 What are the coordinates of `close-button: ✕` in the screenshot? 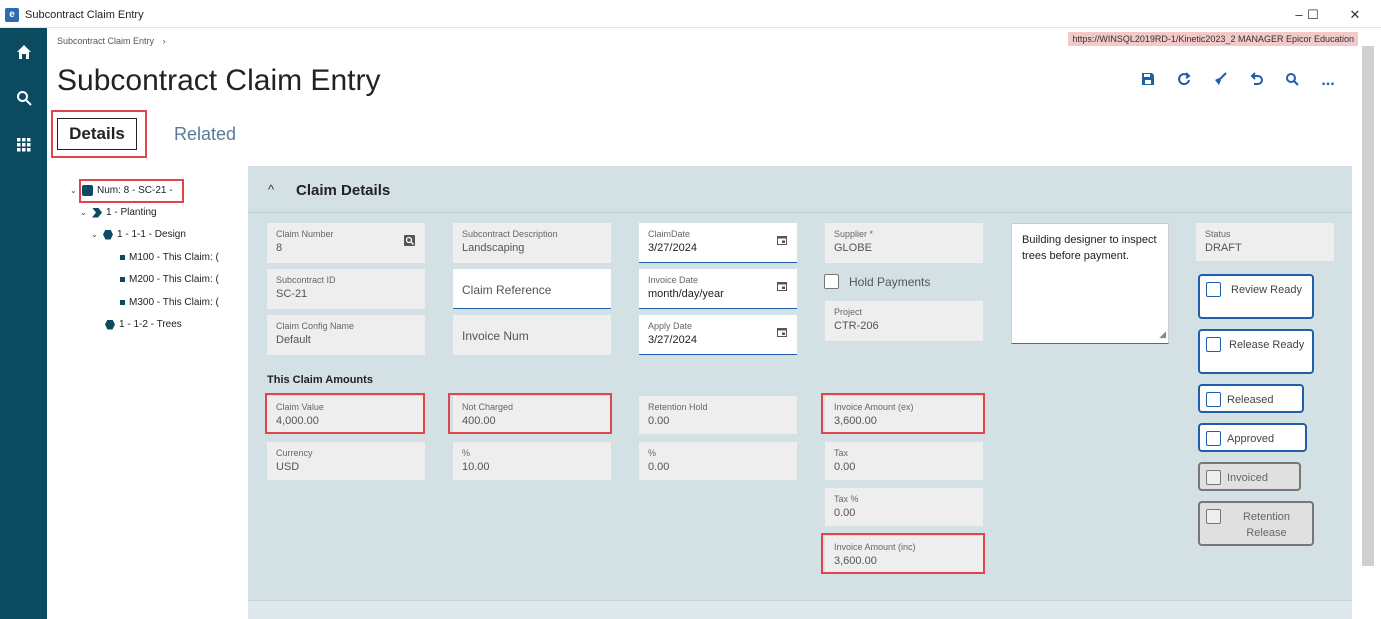 It's located at (1355, 15).